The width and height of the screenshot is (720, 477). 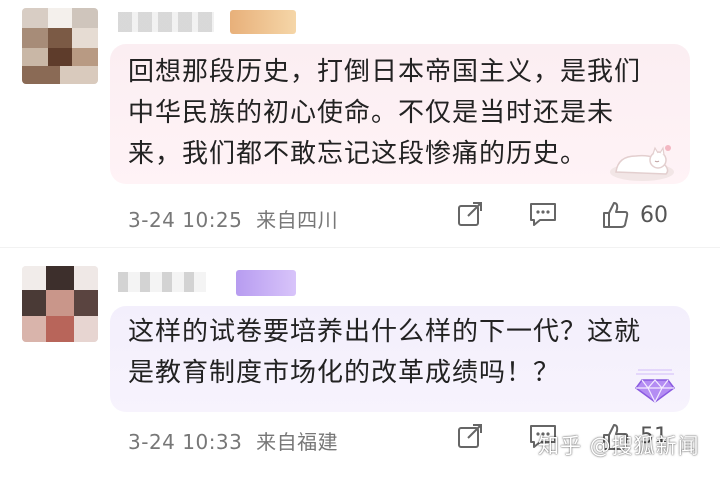 I want to click on comment-meta: 3-24 10:25 来自四川, so click(x=233, y=218).